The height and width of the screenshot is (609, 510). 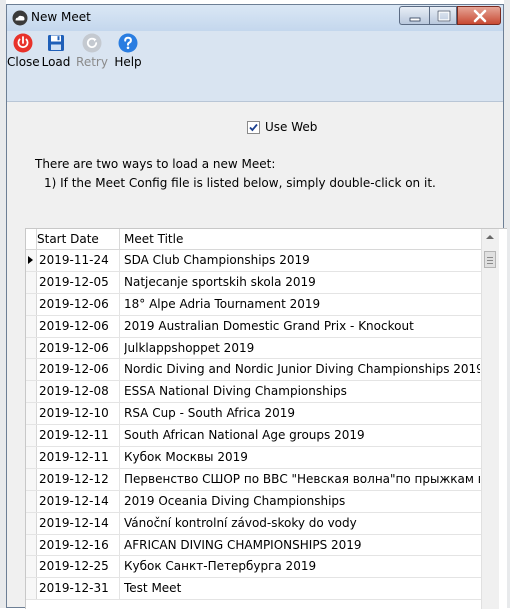 What do you see at coordinates (186, 457) in the screenshot?
I see `meet-title-cell: Кубок Москвы 2019` at bounding box center [186, 457].